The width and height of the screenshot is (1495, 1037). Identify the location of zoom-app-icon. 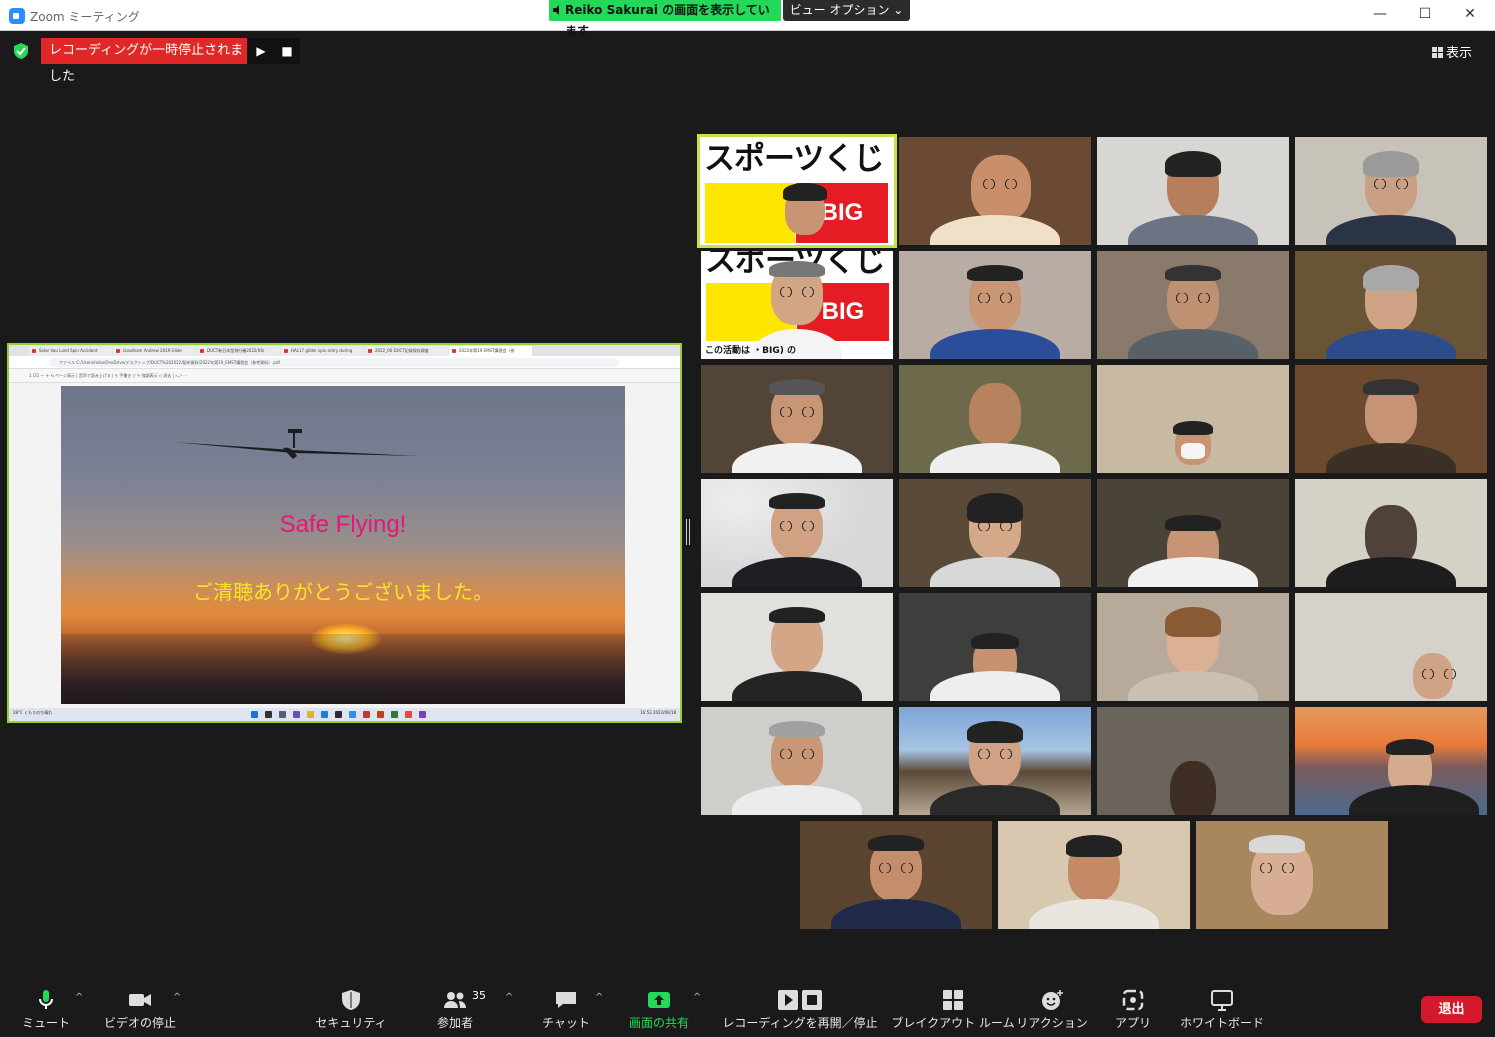
(352, 714).